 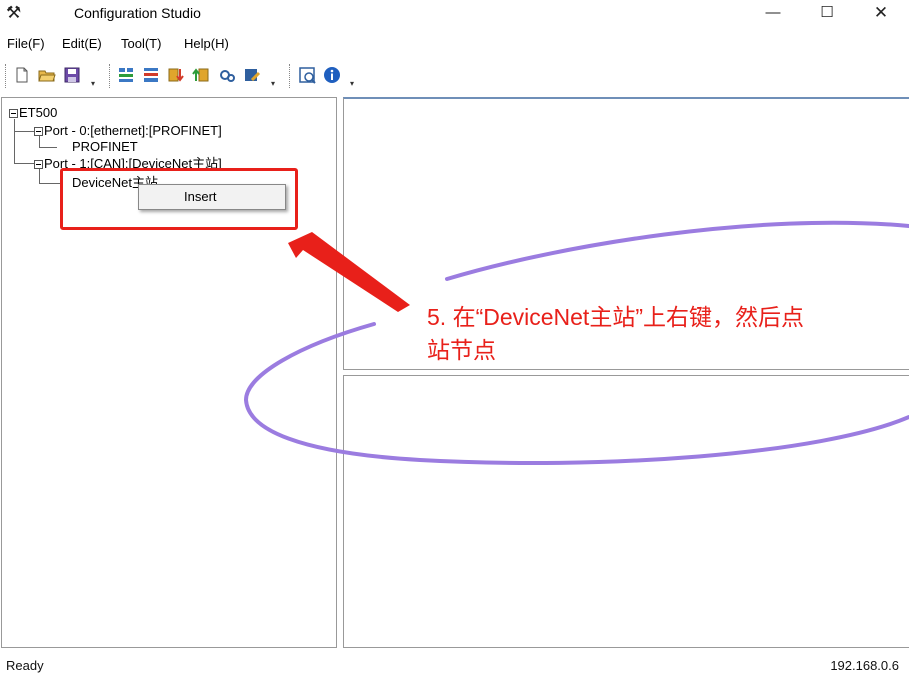 What do you see at coordinates (72, 75) in the screenshot?
I see `save-icon` at bounding box center [72, 75].